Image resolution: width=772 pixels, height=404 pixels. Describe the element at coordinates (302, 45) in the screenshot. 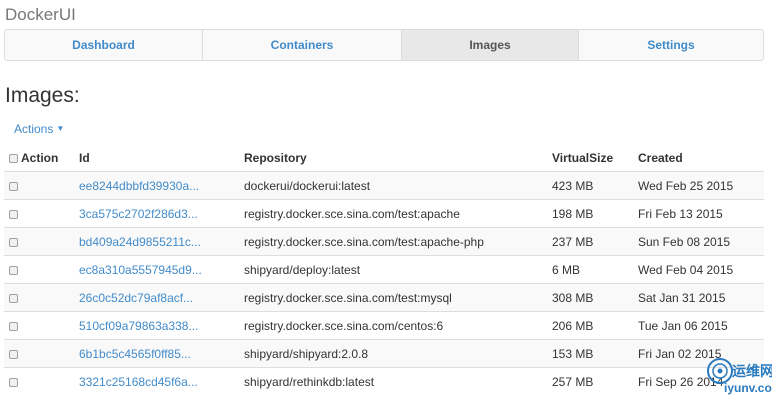

I see `tab-containers: Containers` at that location.